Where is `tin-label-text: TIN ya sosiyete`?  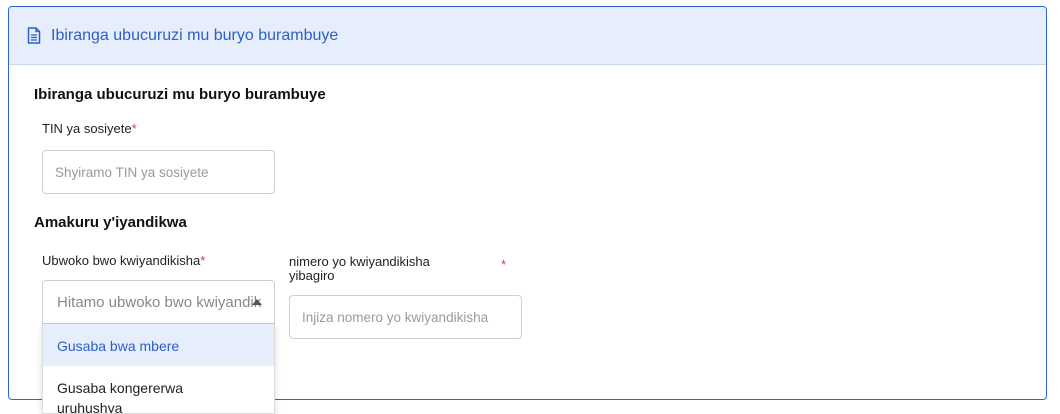 tin-label-text: TIN ya sosiyete is located at coordinates (87, 128).